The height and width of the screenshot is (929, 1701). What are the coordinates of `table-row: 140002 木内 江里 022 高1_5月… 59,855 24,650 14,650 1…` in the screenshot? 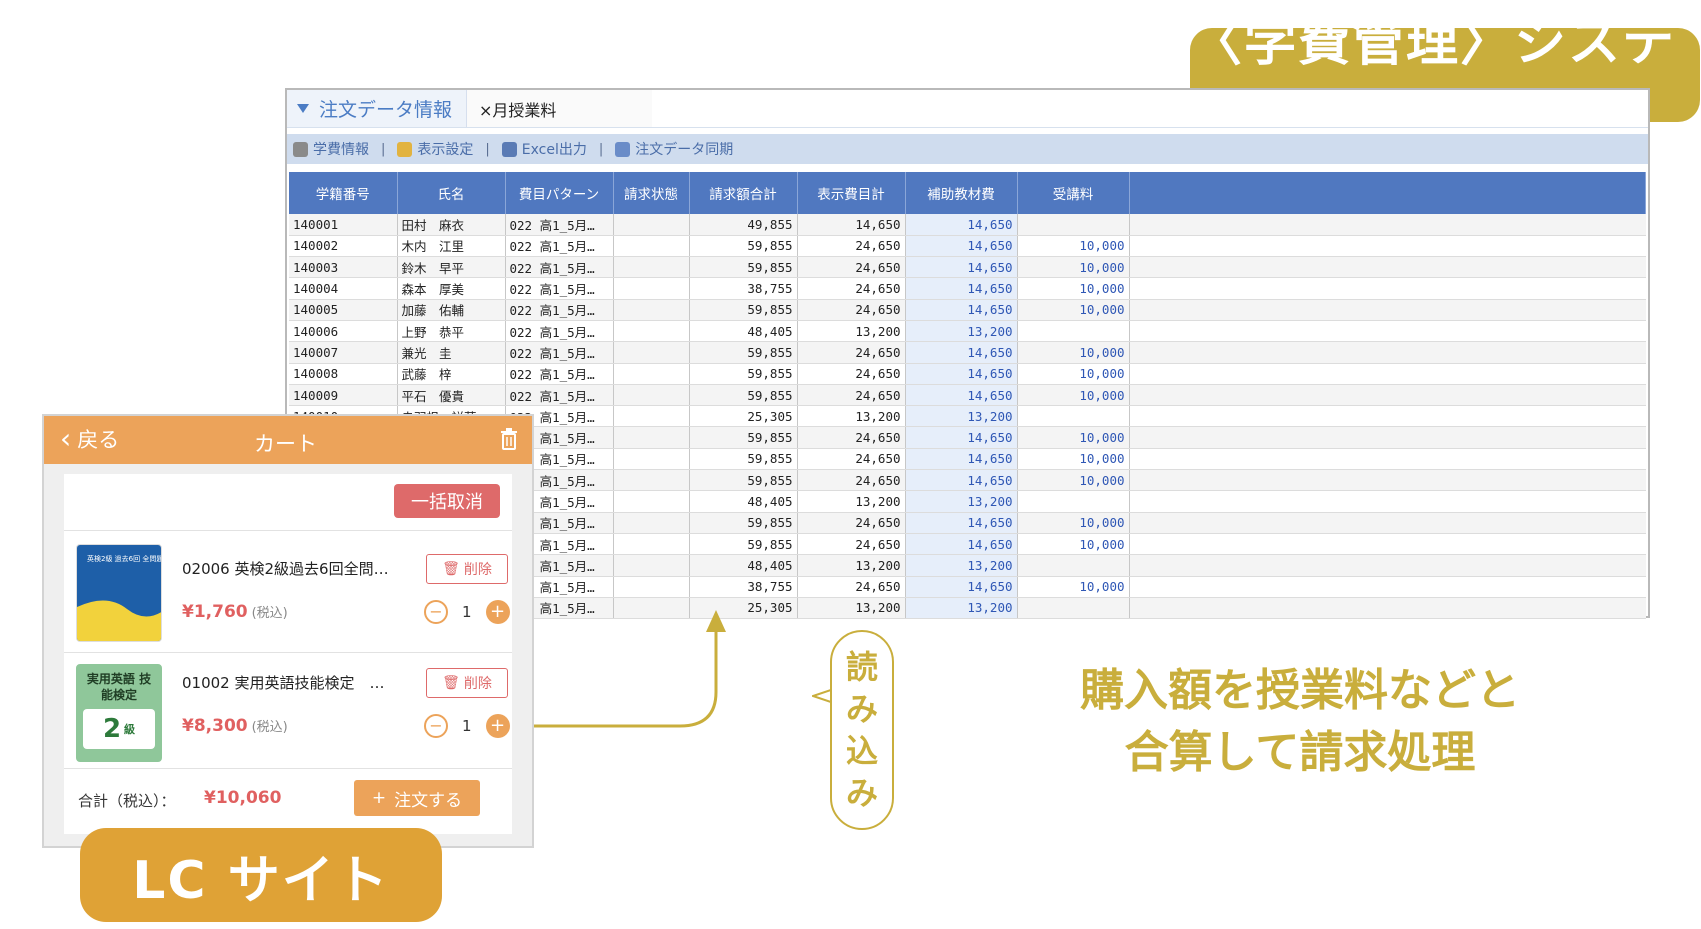 It's located at (967, 246).